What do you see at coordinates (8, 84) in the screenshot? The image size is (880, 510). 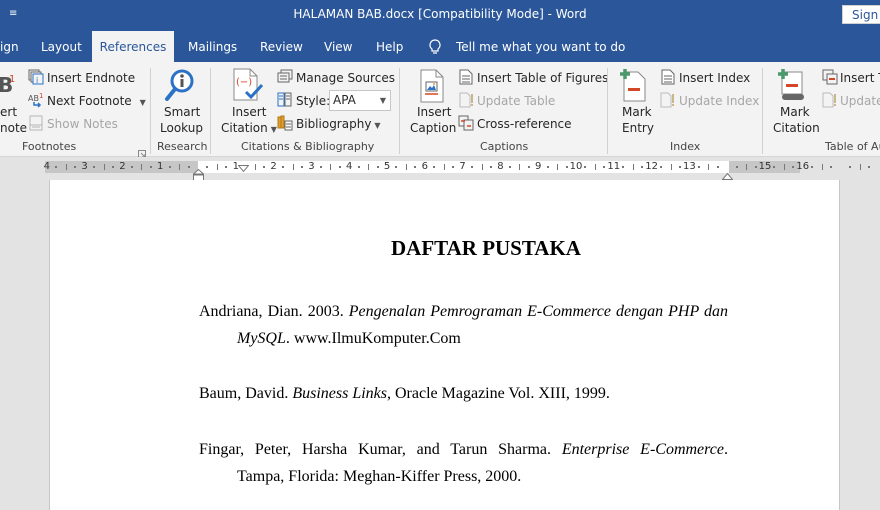 I see `insert-footnote-icon: B1` at bounding box center [8, 84].